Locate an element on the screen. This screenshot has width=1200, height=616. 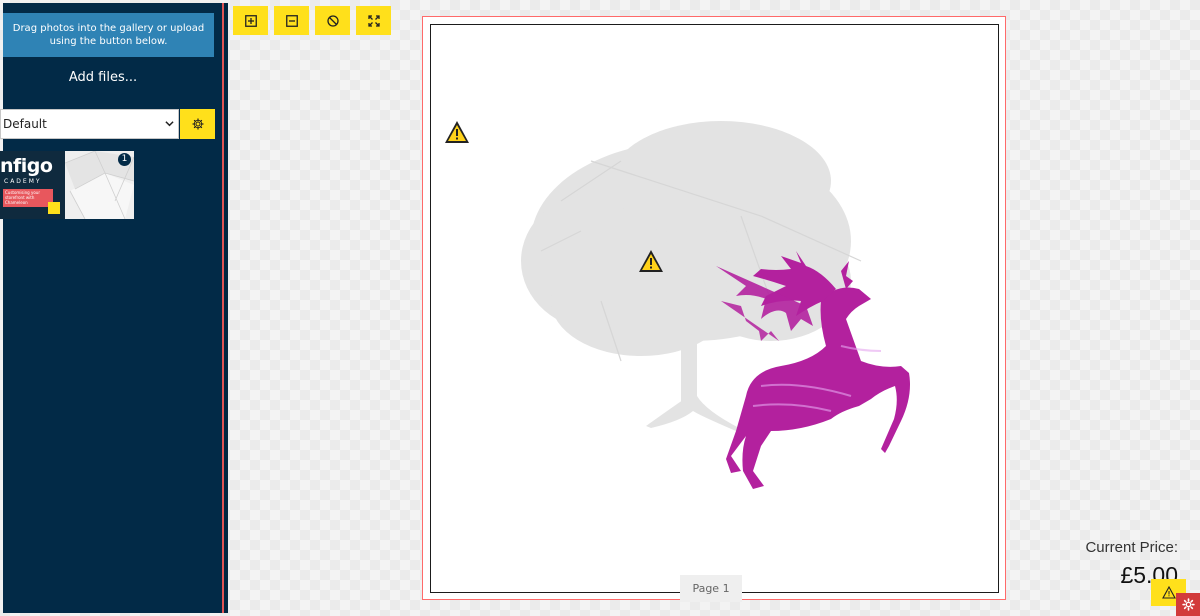
fit-to-page-button is located at coordinates (373, 20).